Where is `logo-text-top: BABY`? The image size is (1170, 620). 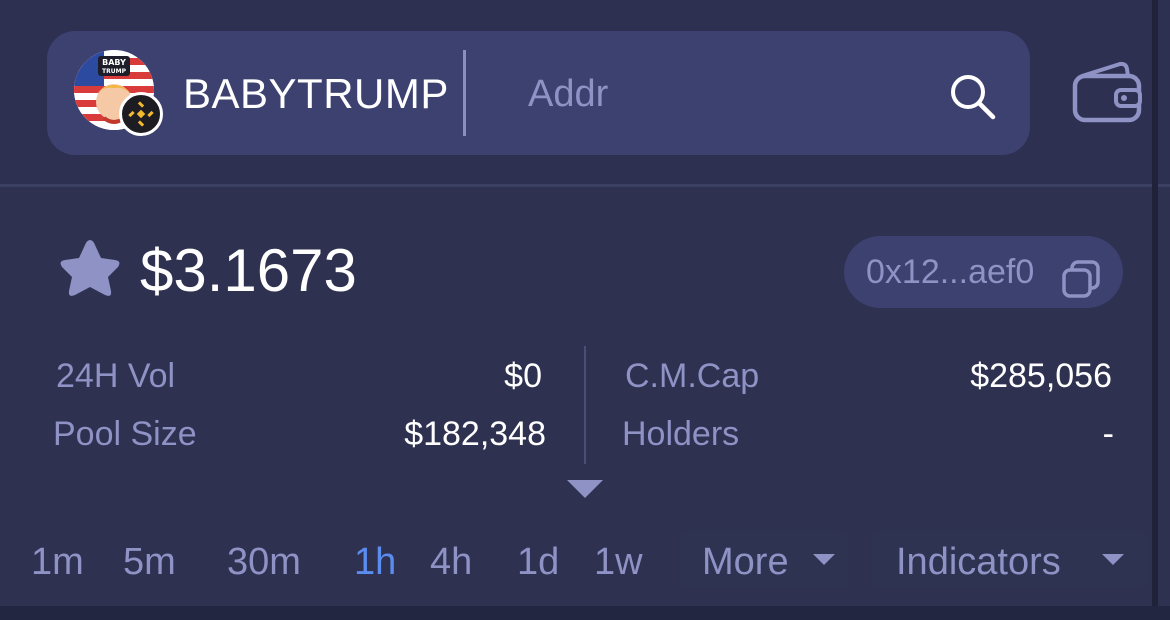
logo-text-top: BABY is located at coordinates (114, 62).